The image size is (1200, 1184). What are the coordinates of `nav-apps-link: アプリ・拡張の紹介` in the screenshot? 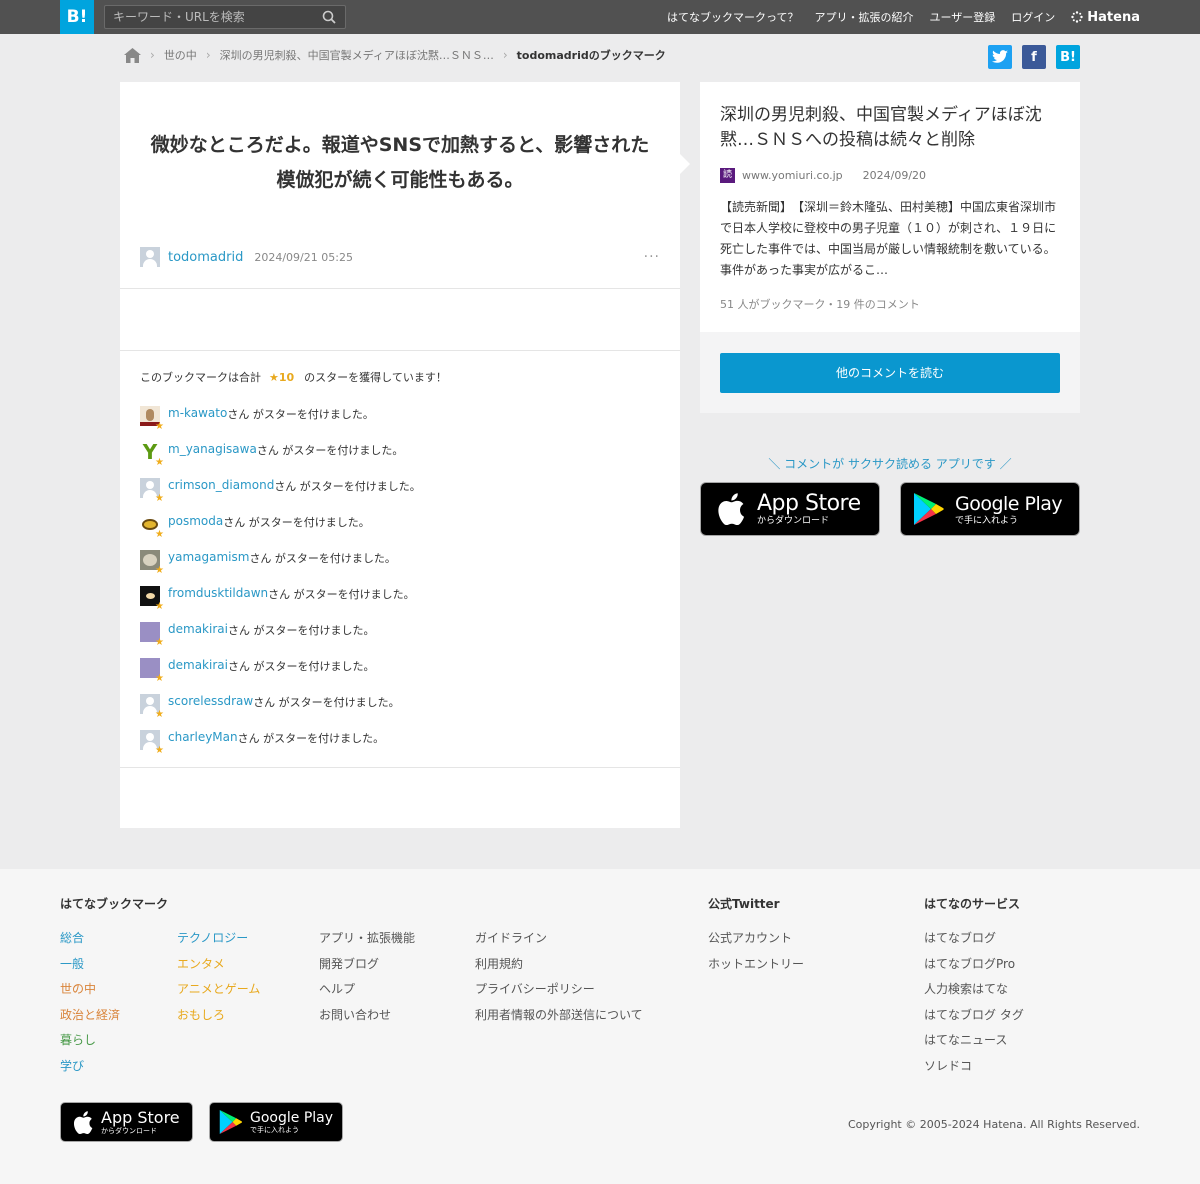 It's located at (864, 17).